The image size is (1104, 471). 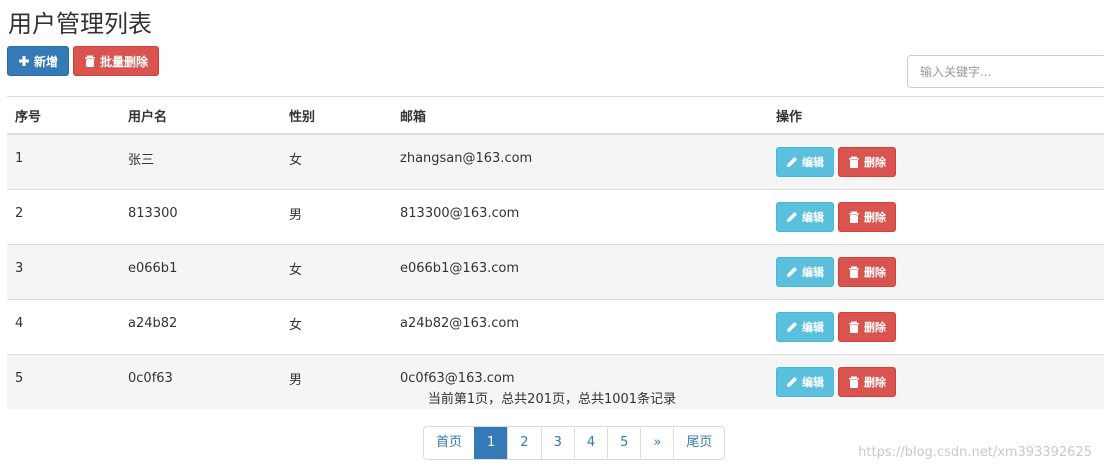 I want to click on table-header-row: 序号 用户名 性别 邮箱 操作, so click(x=555, y=115).